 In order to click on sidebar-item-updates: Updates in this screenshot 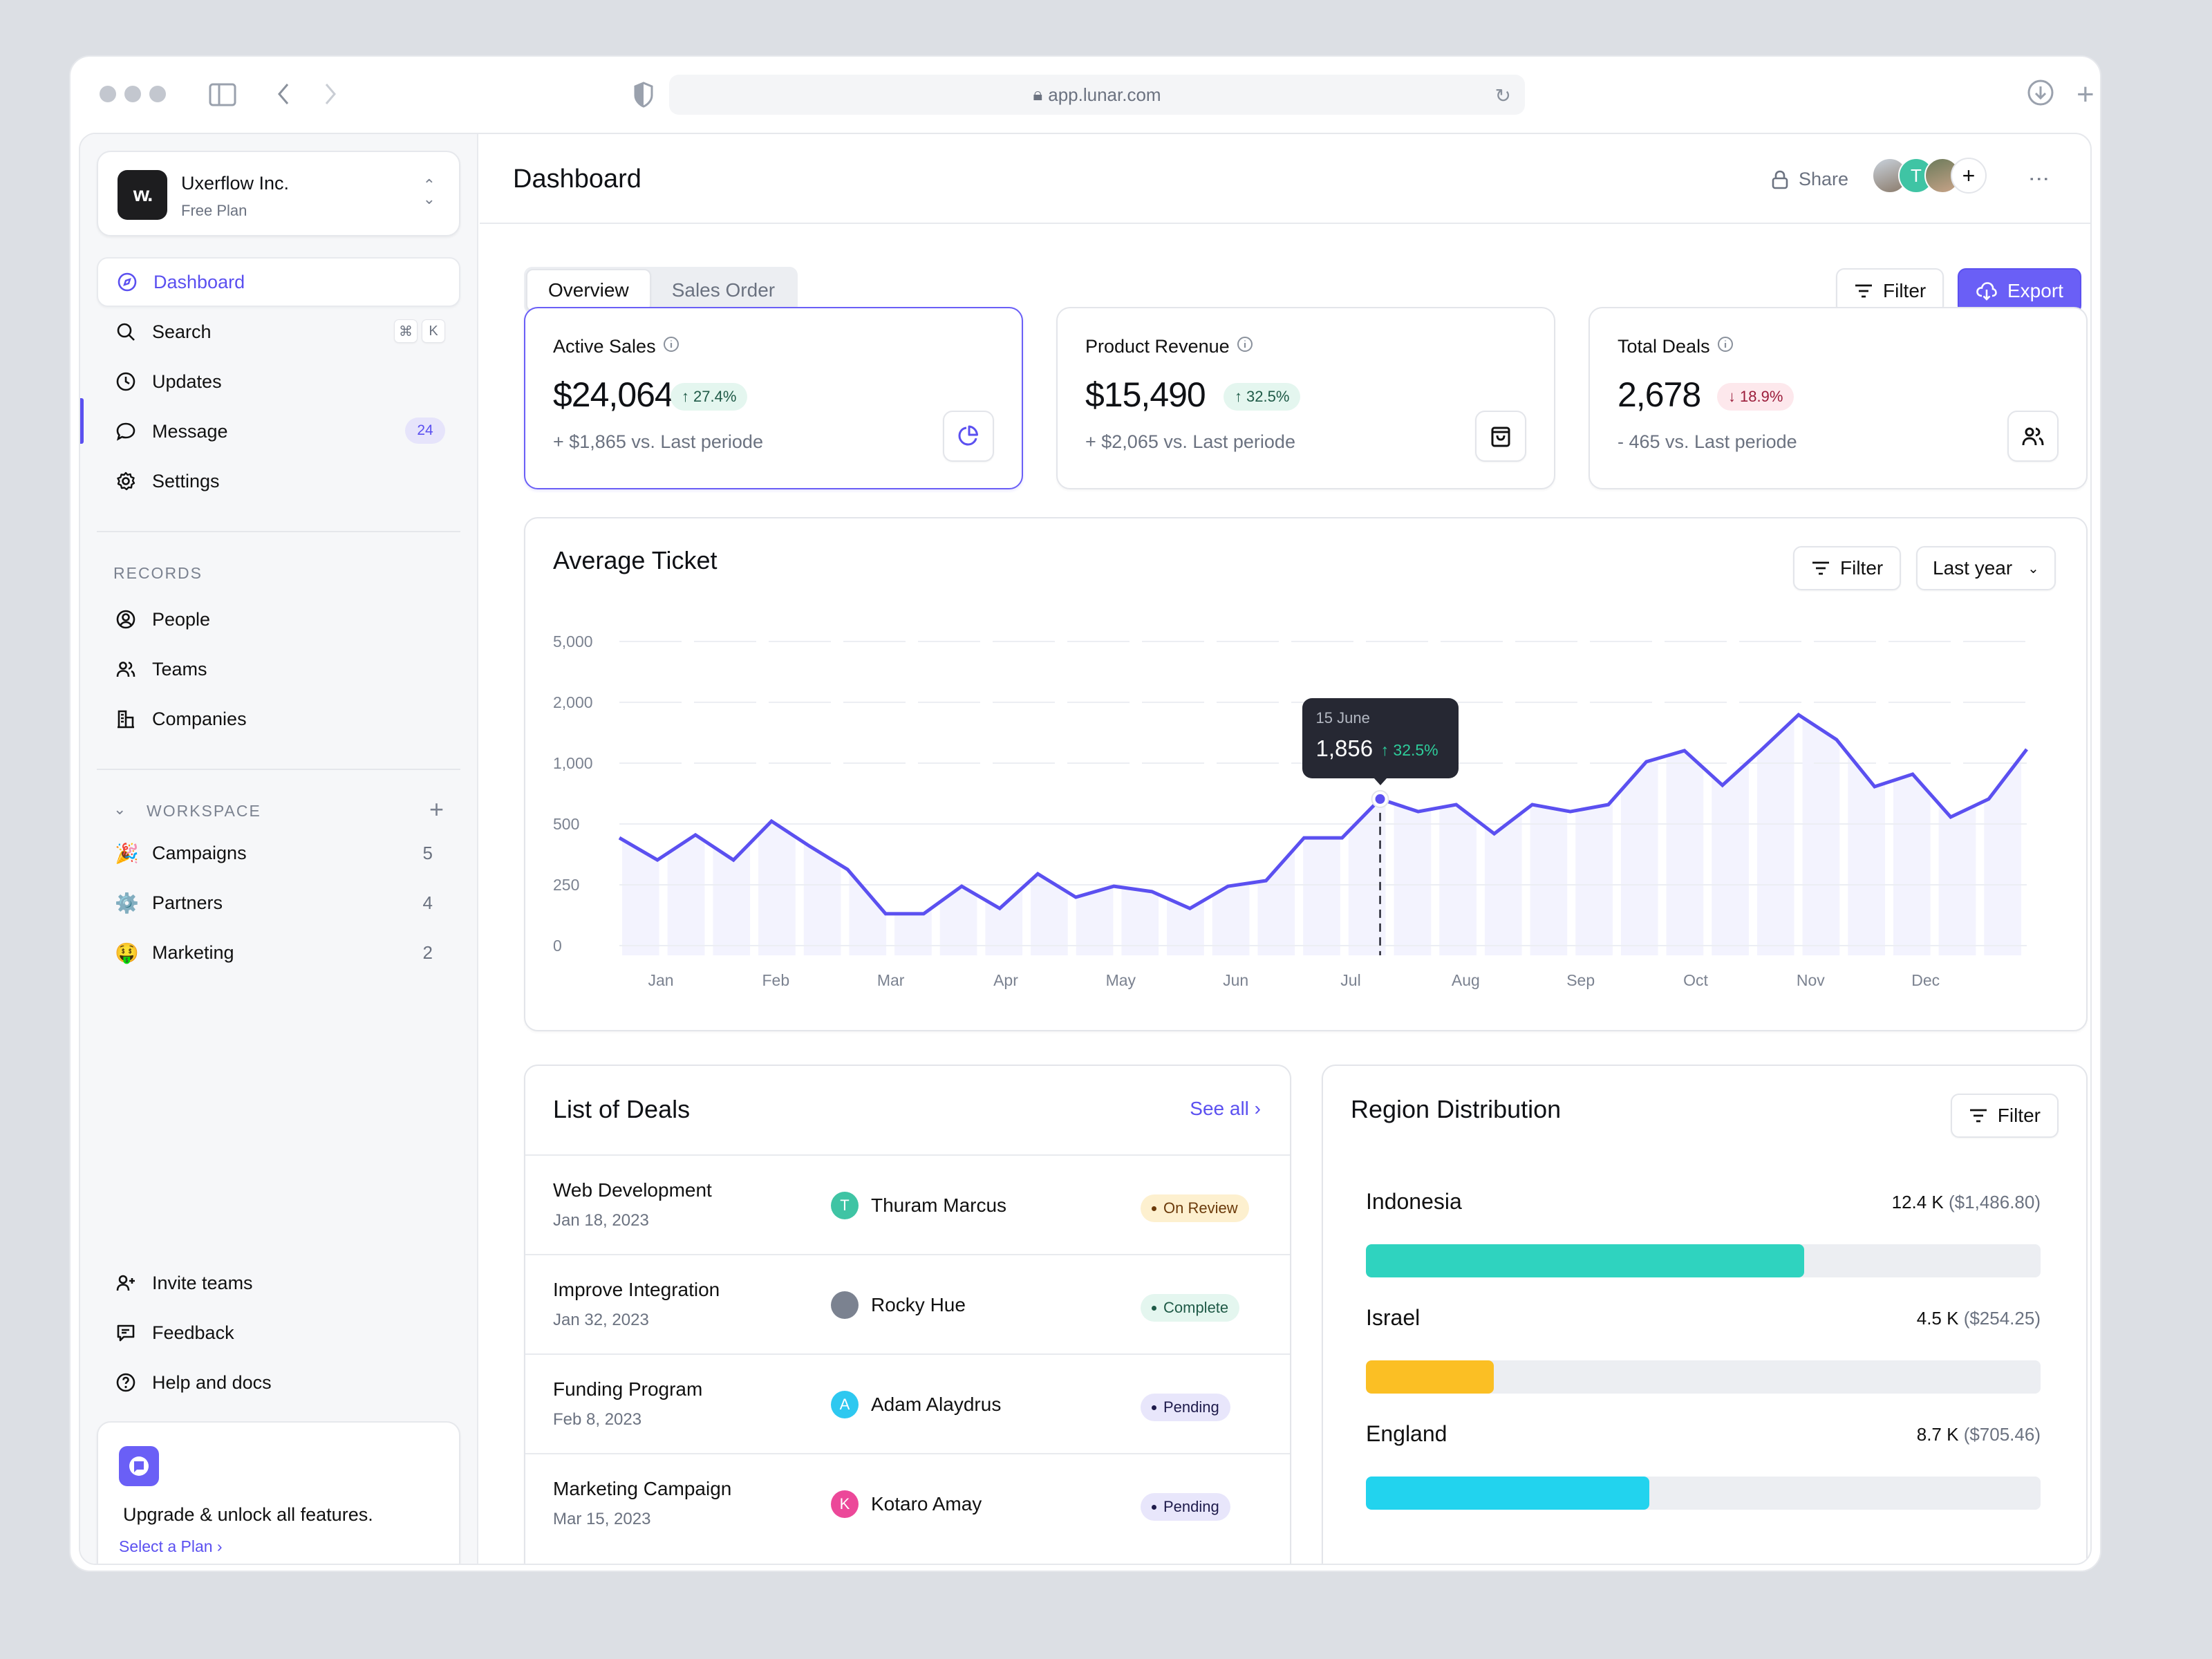, I will do `click(279, 381)`.